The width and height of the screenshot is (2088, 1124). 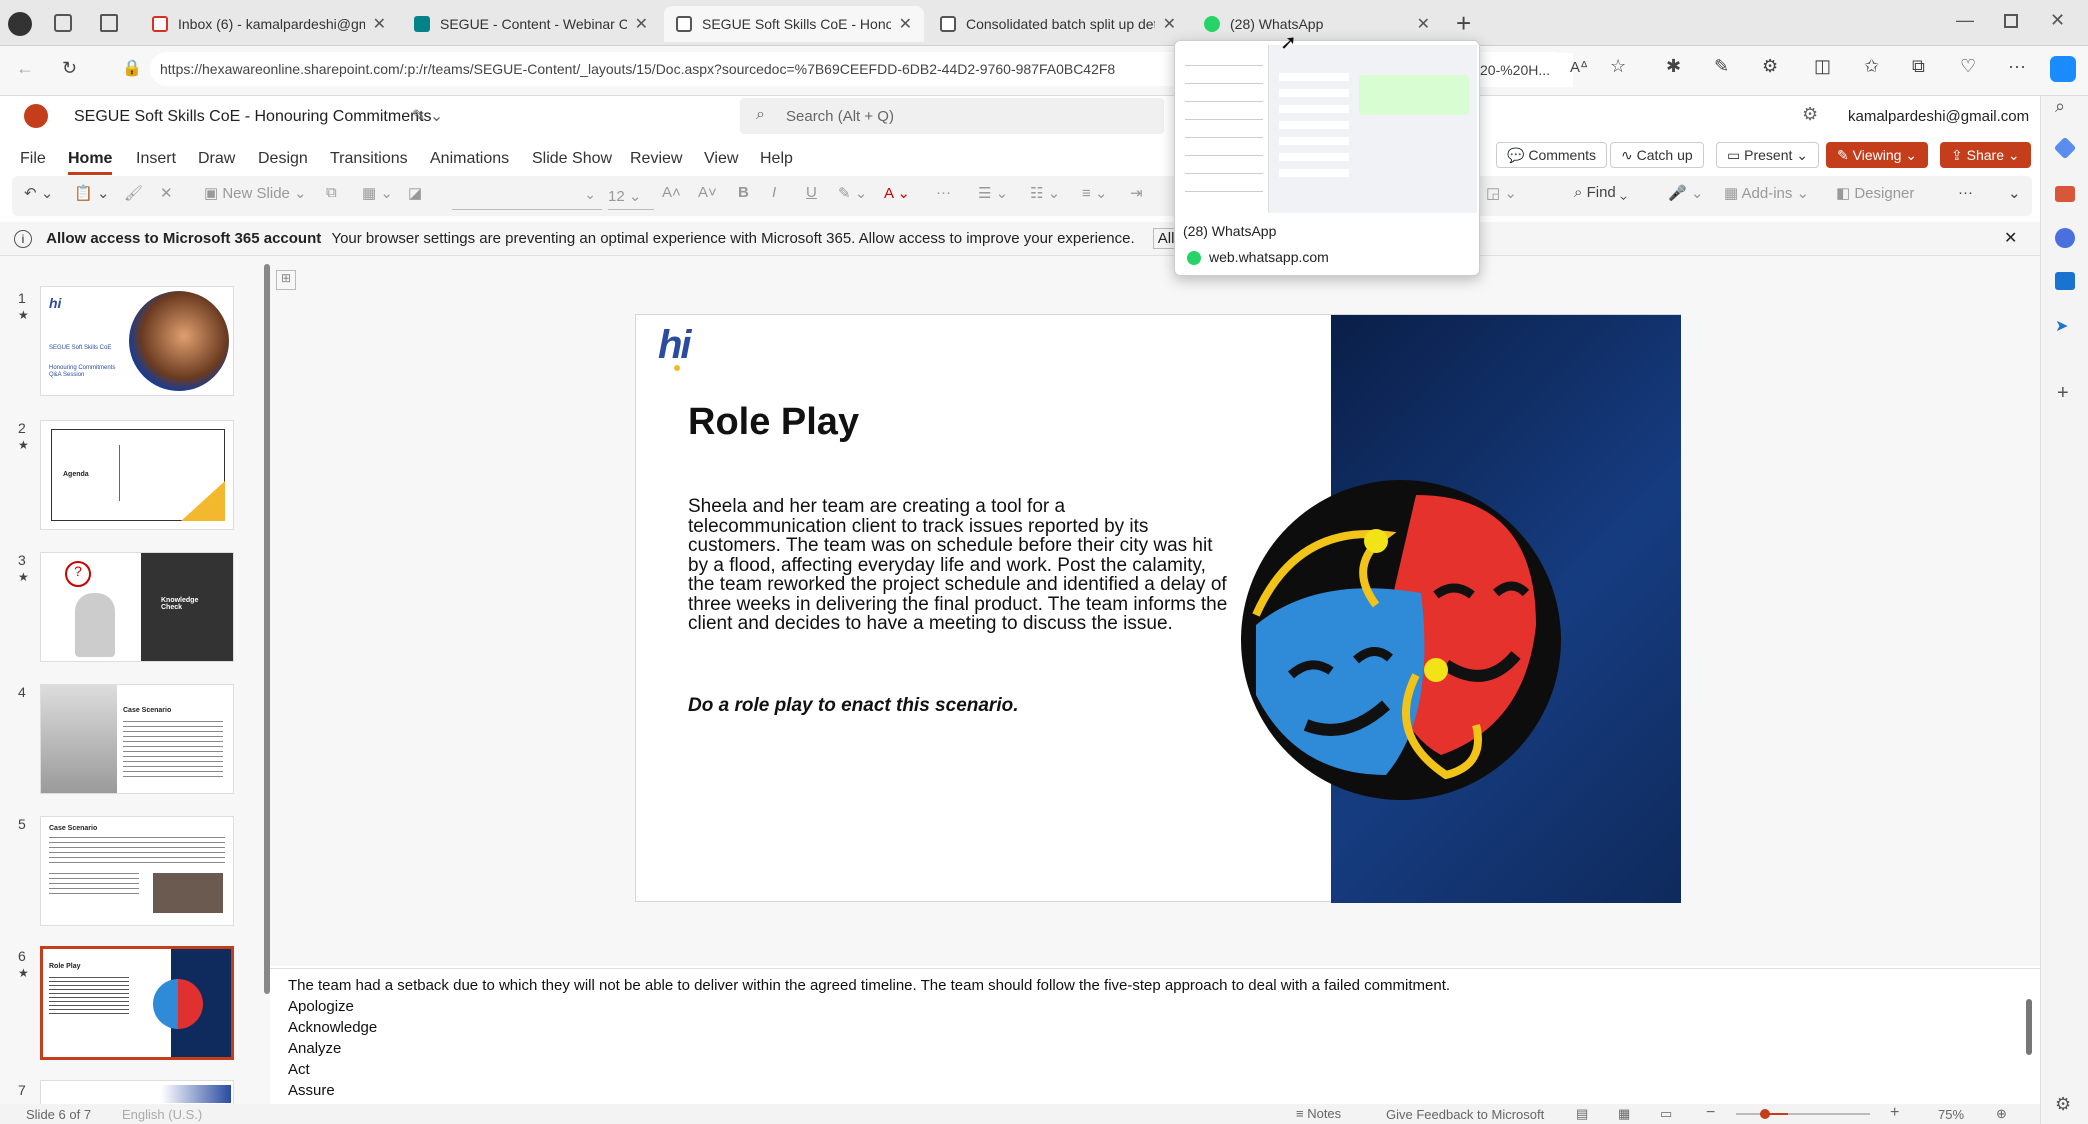 I want to click on tab-animations: Animations, so click(x=469, y=159).